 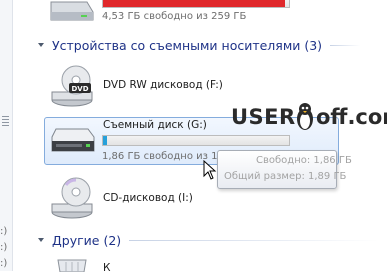 What do you see at coordinates (148, 198) in the screenshot?
I see `cd-drive-name: CD-дисковод (I:)` at bounding box center [148, 198].